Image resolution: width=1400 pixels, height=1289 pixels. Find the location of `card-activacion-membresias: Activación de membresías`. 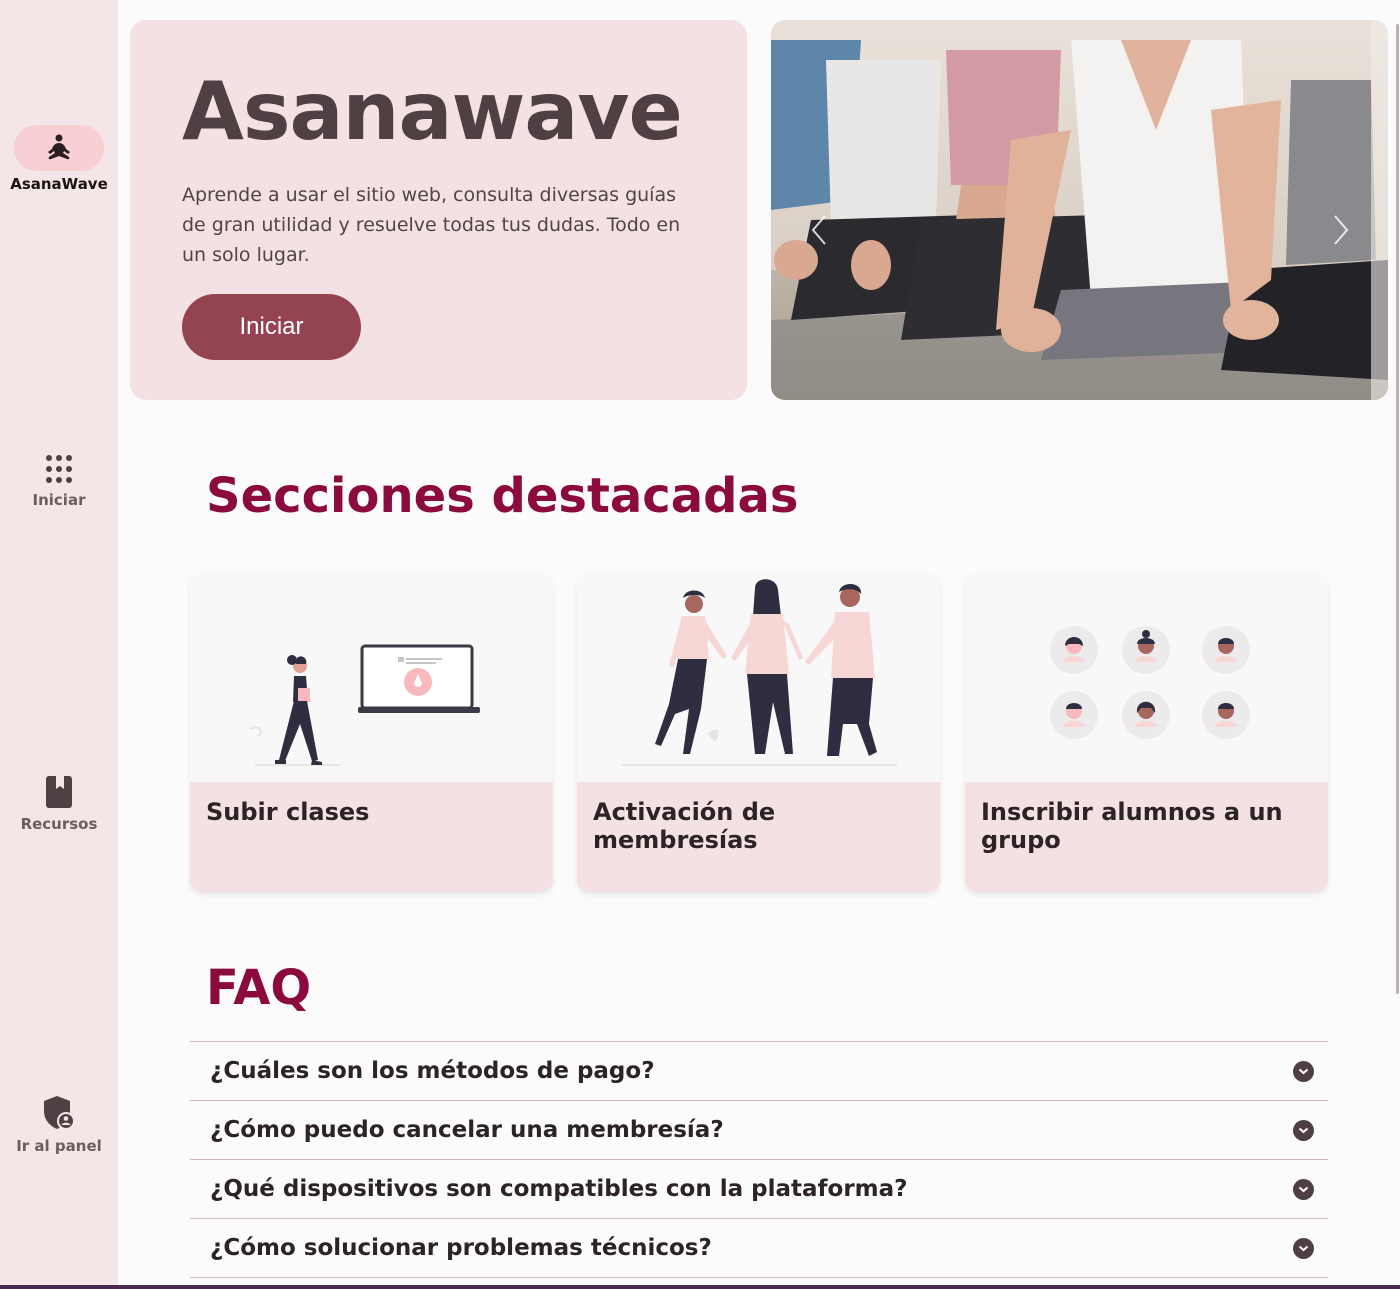

card-activacion-membresias: Activación de membresías is located at coordinates (758, 733).